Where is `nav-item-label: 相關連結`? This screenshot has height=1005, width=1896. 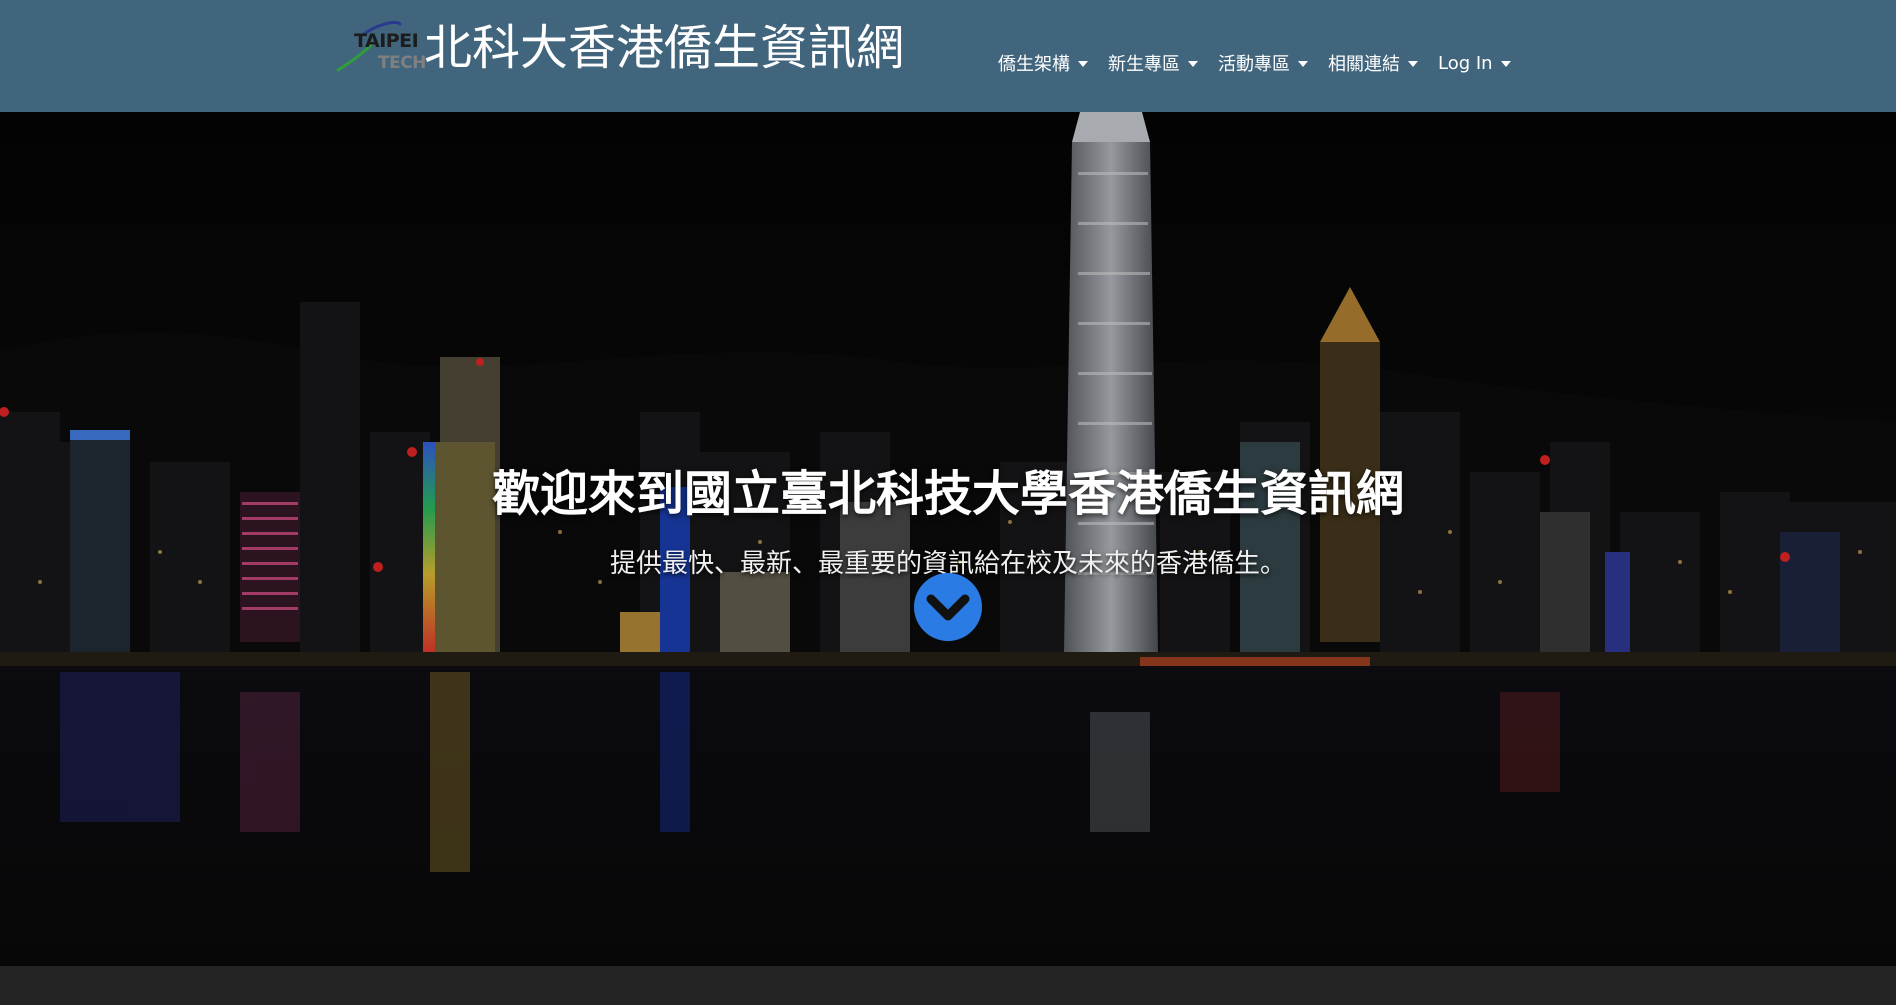
nav-item-label: 相關連結 is located at coordinates (1364, 64).